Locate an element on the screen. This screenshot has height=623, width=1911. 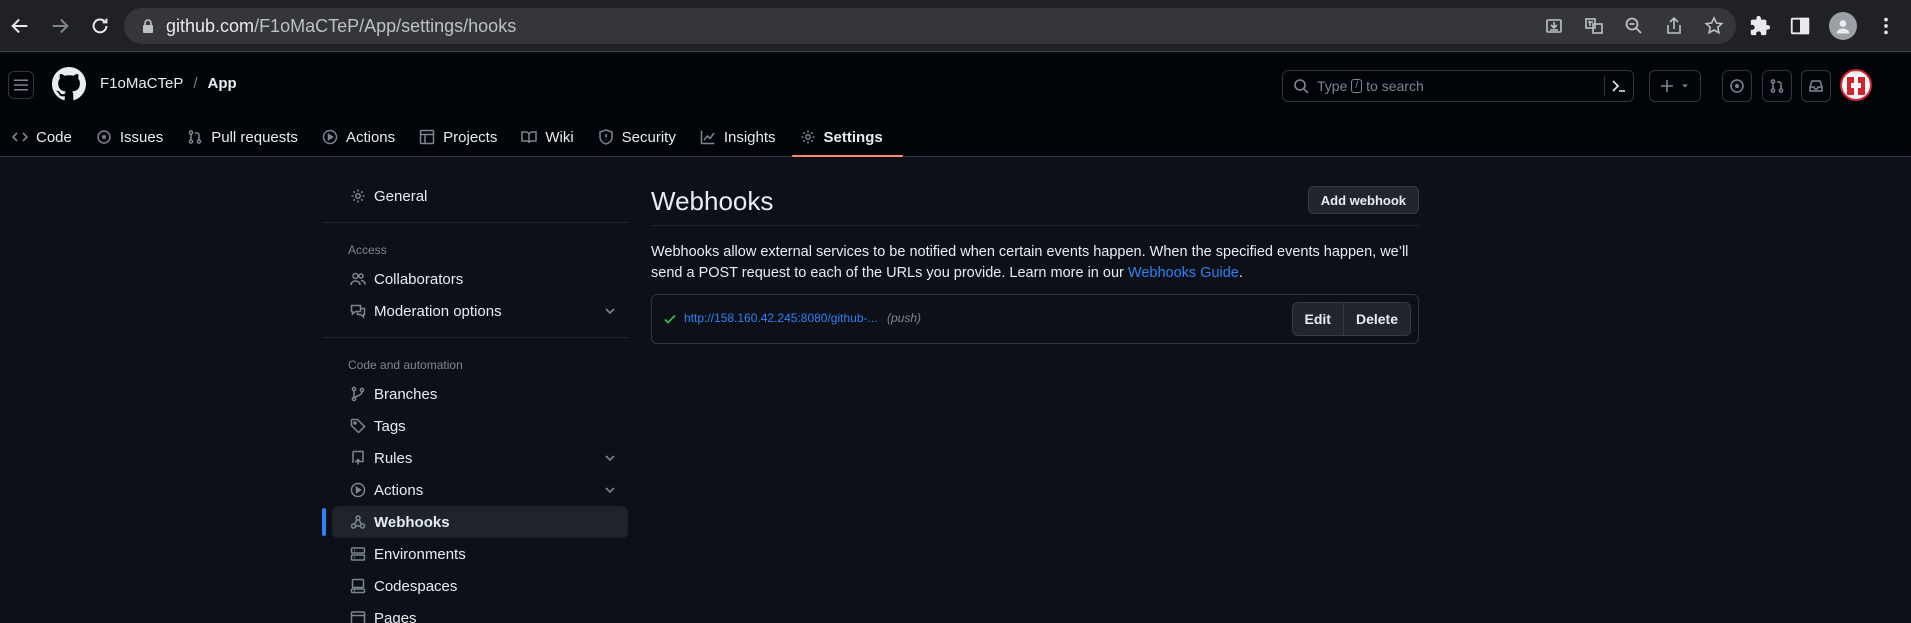
hamburger-menu-button is located at coordinates (21, 85).